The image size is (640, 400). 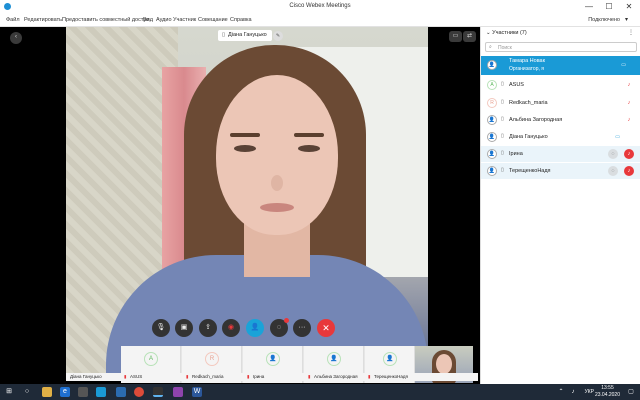 I want to click on file-explorer-icon, so click(x=47, y=392).